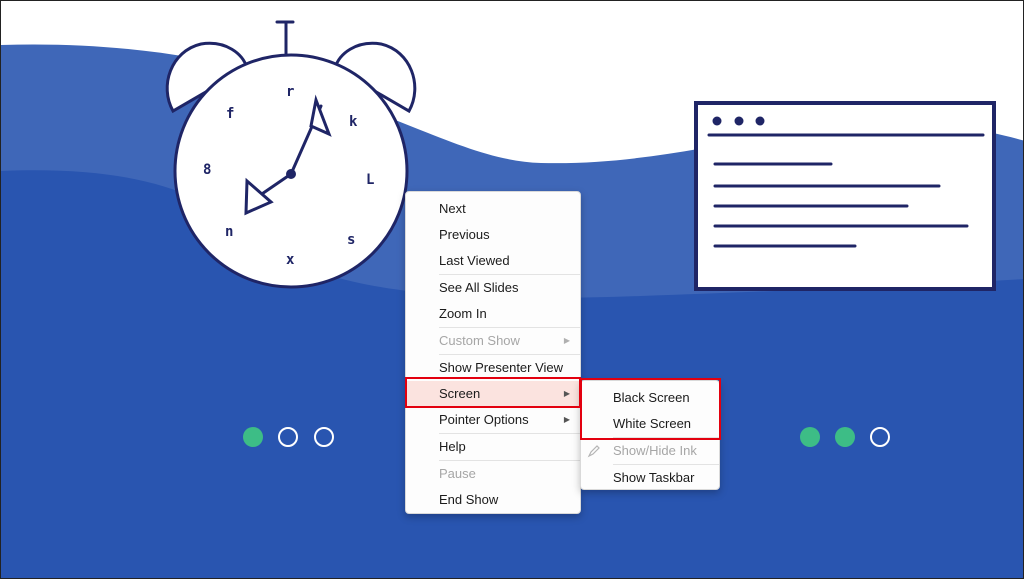 The height and width of the screenshot is (579, 1024). I want to click on menu-item-label: End Show, so click(469, 499).